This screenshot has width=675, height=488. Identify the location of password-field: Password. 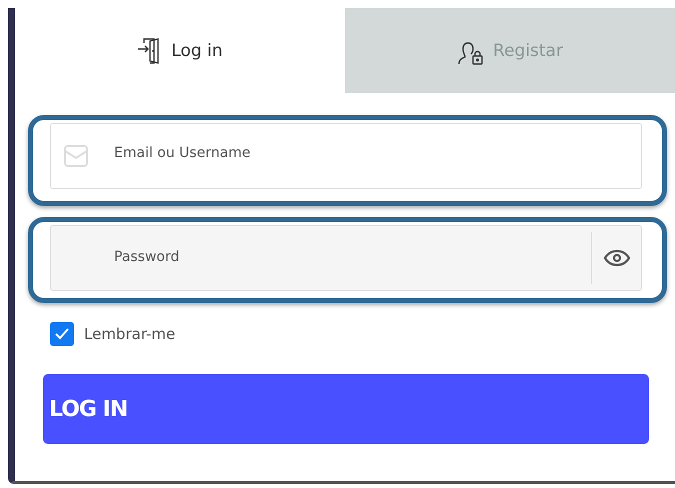
(351, 257).